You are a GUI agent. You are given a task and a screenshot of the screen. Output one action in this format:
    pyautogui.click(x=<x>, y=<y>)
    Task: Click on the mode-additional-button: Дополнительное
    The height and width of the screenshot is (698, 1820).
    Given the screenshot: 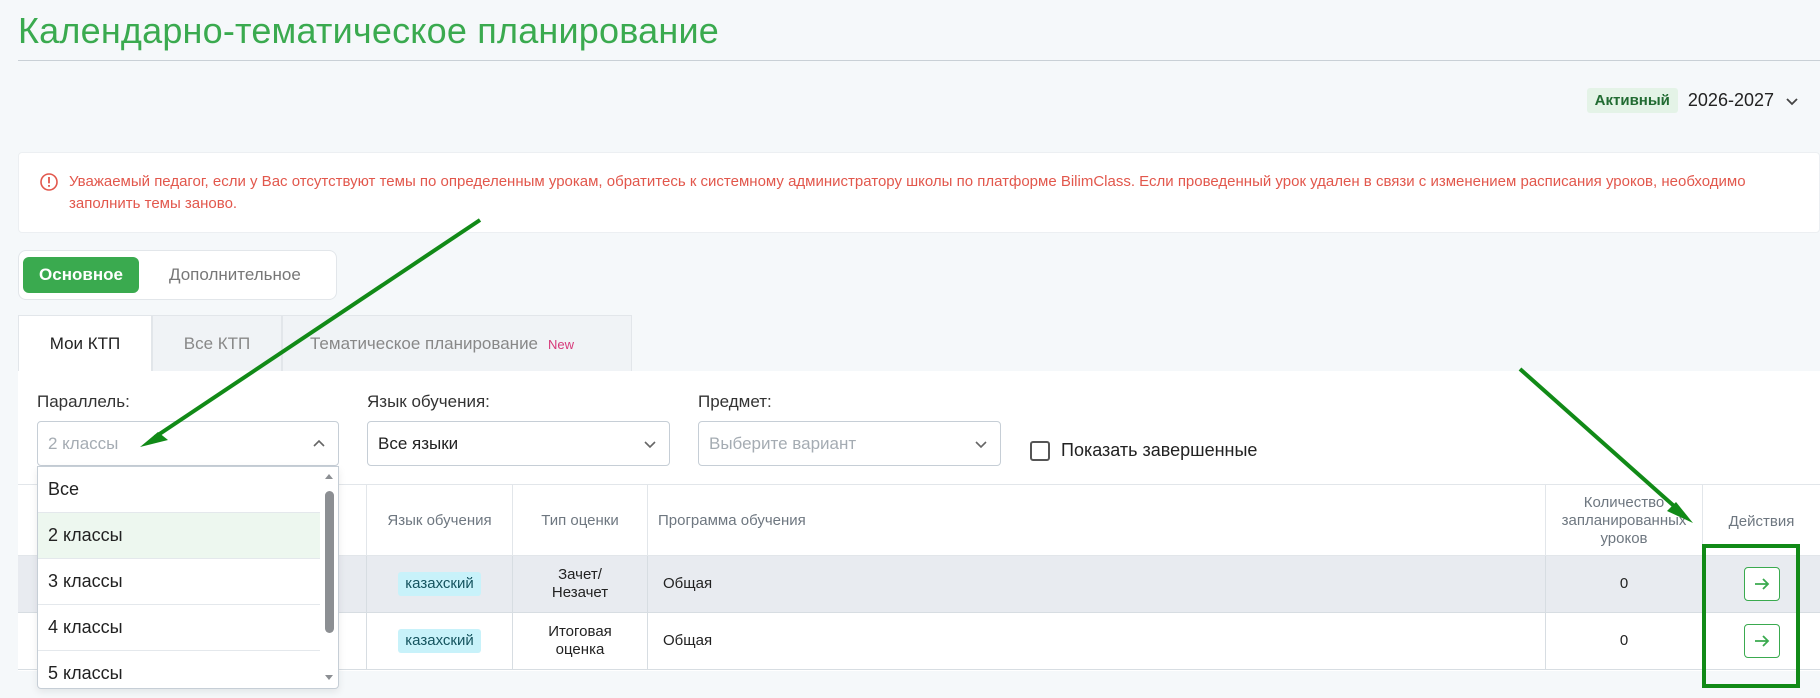 What is the action you would take?
    pyautogui.click(x=220, y=275)
    